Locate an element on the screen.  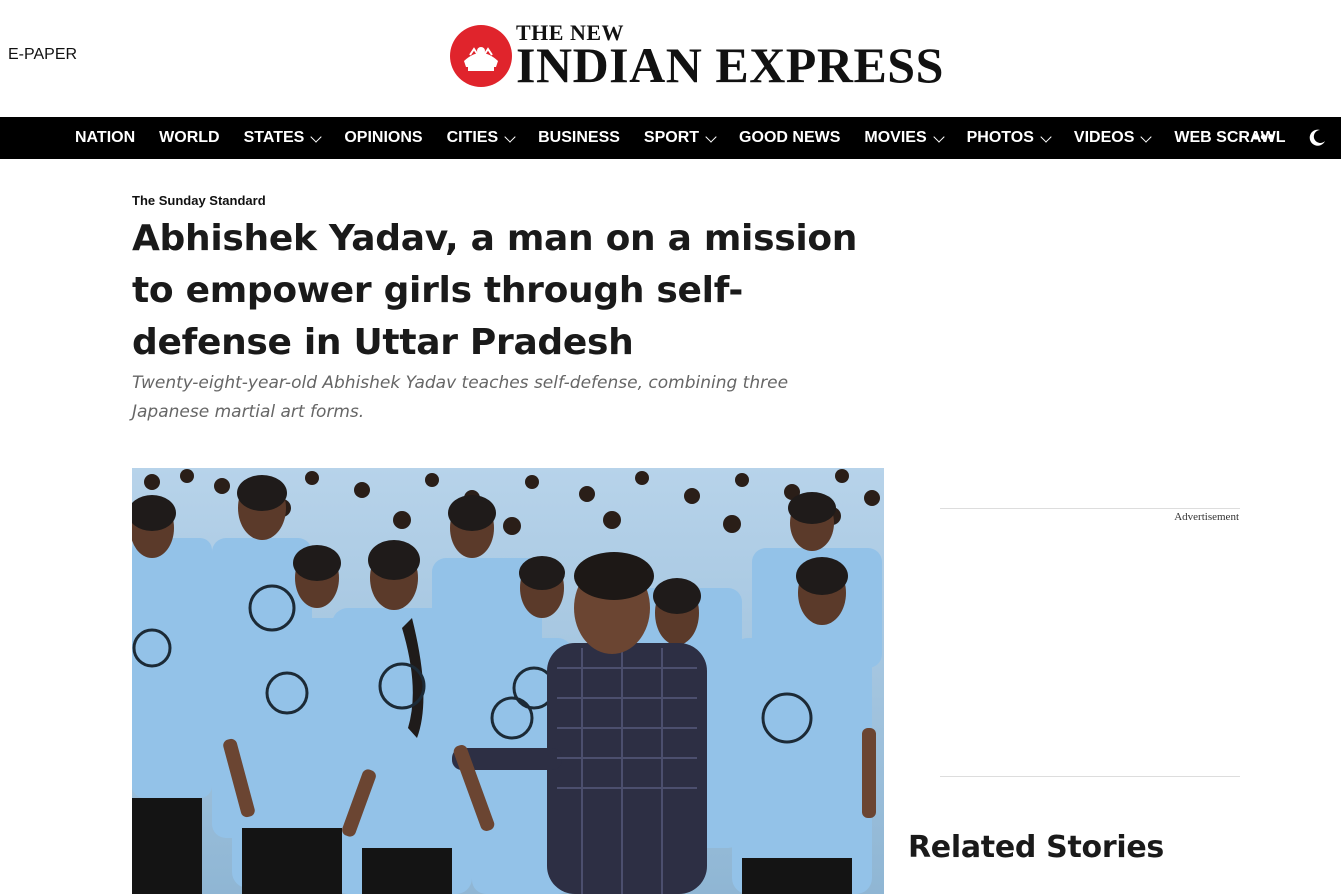
nav-item-cities: CITIES is located at coordinates (481, 138).